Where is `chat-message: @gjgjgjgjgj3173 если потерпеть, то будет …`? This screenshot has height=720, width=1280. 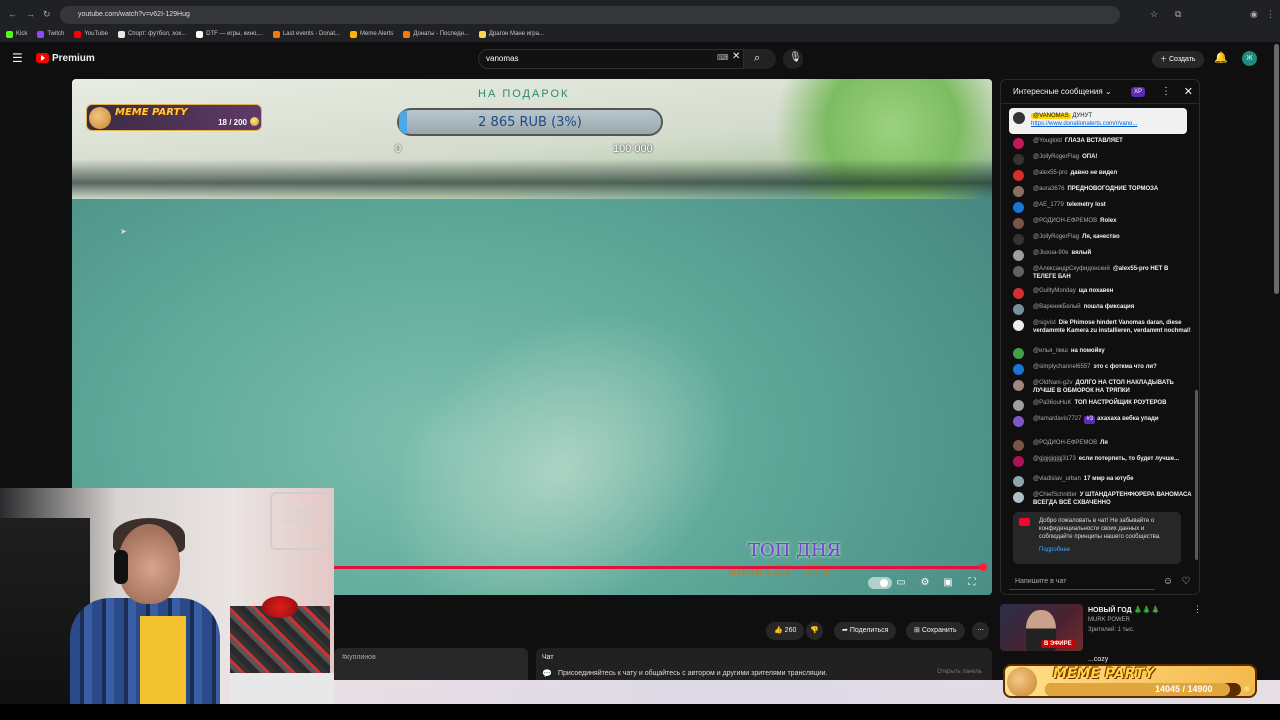 chat-message: @gjgjgjgjgj3173 если потерпеть, то будет … is located at coordinates (1103, 461).